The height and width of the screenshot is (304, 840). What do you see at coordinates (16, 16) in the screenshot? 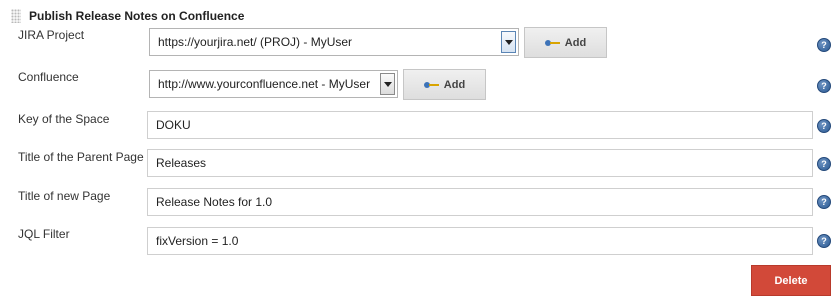
I see `drag-handle-icon` at bounding box center [16, 16].